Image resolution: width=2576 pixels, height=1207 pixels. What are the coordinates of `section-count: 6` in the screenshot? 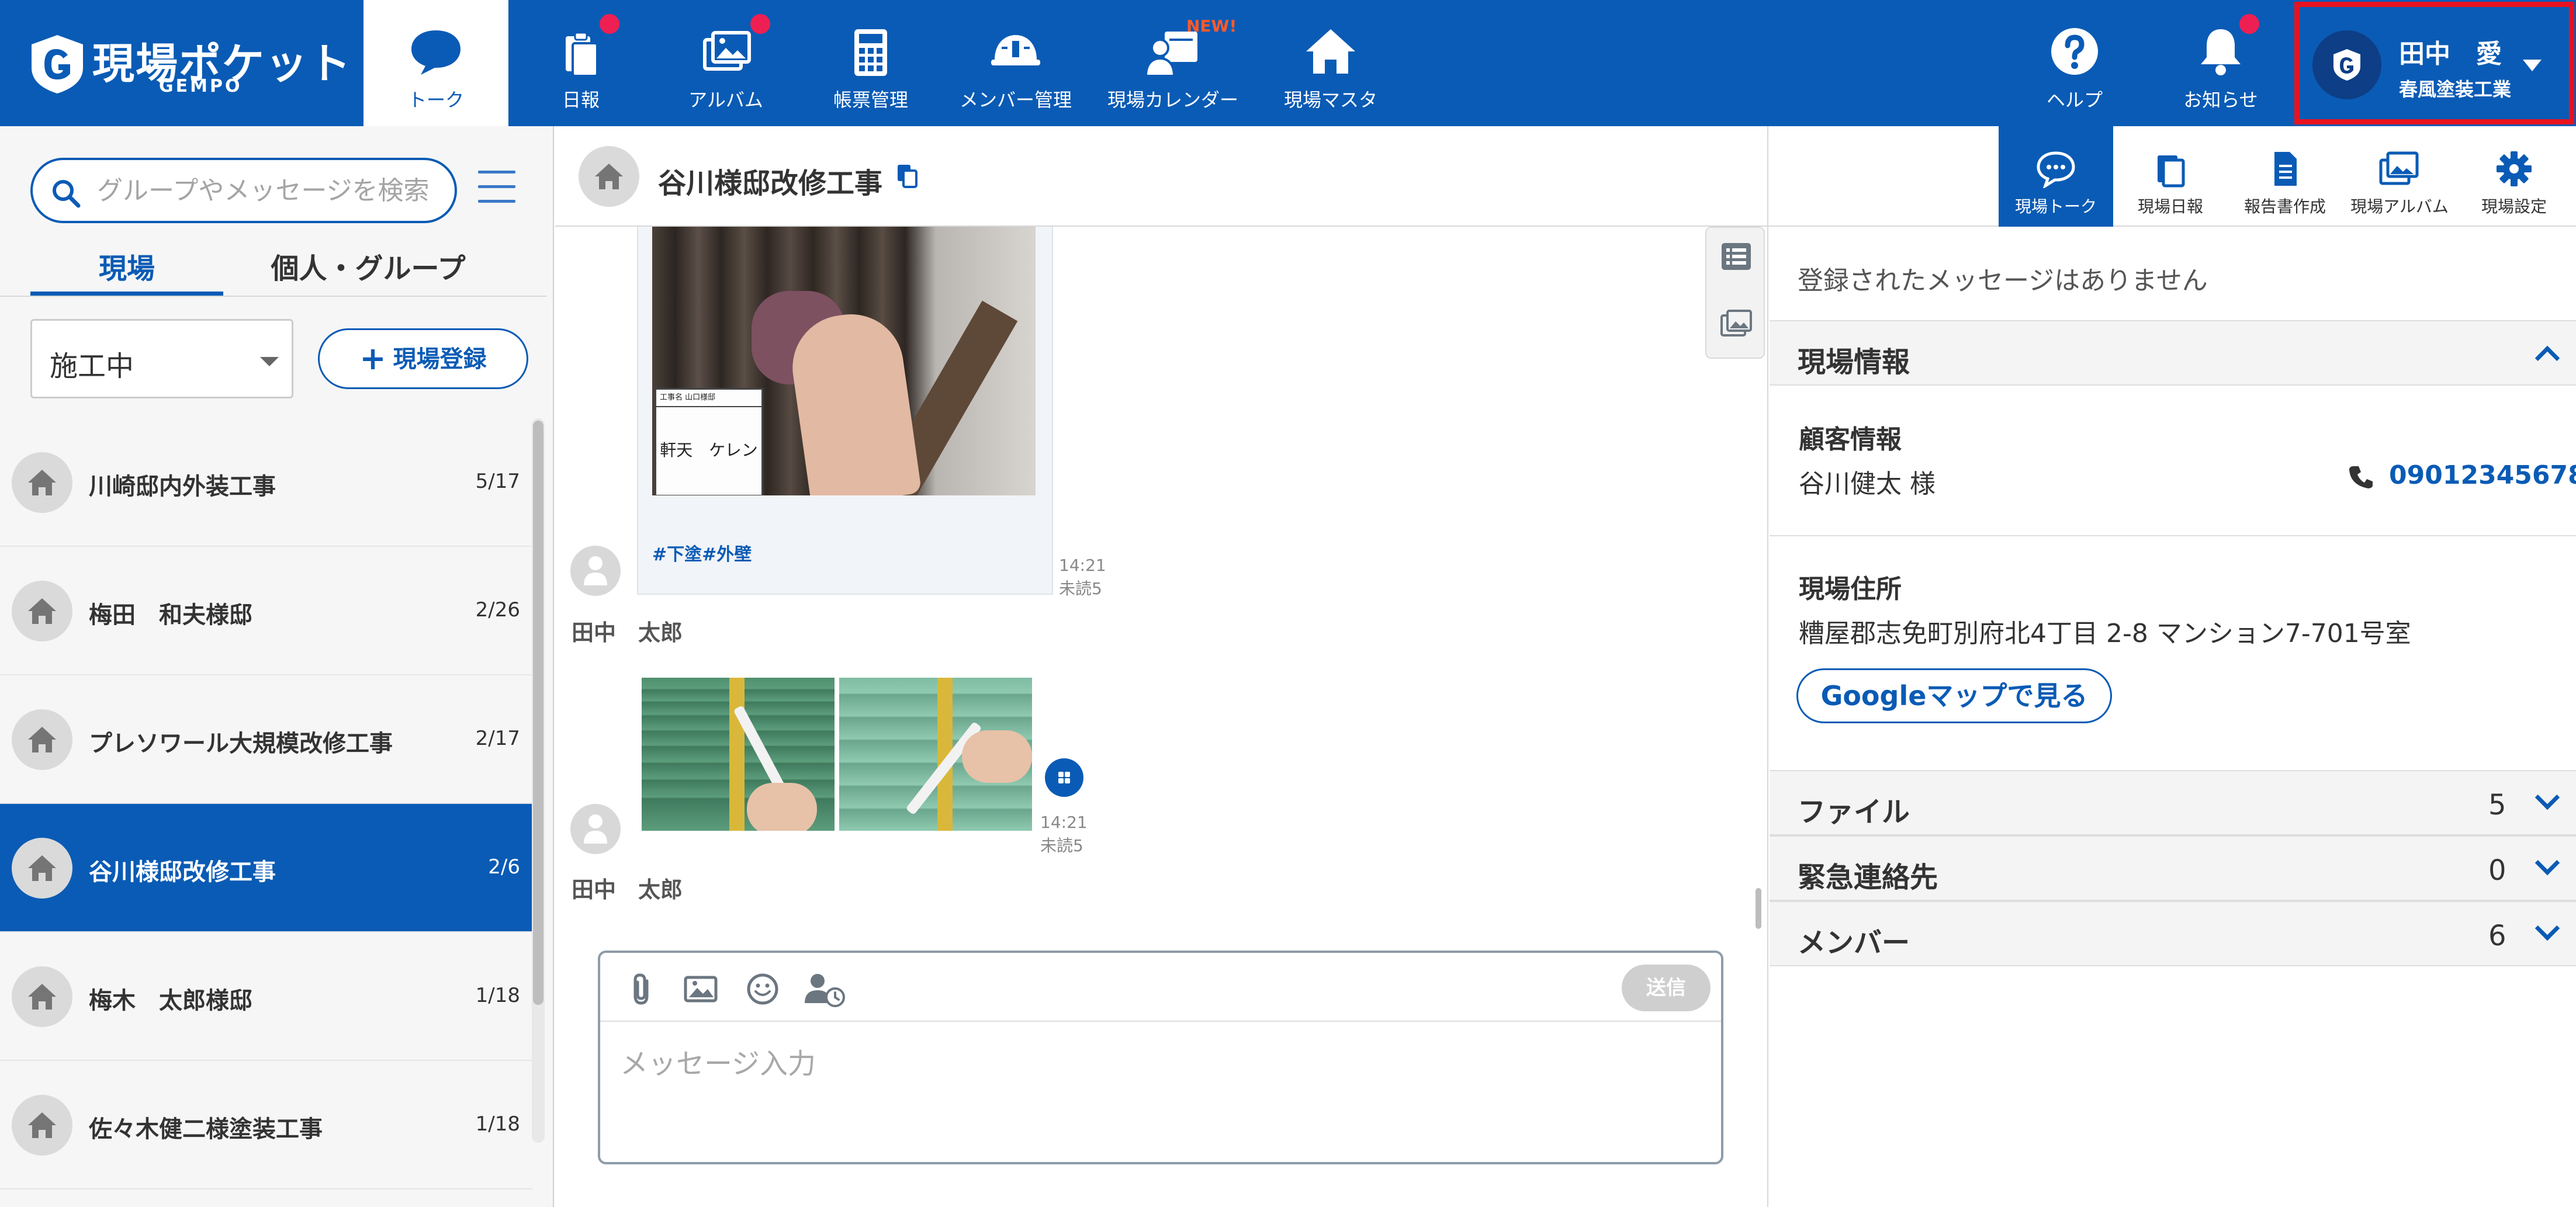 It's located at (2497, 936).